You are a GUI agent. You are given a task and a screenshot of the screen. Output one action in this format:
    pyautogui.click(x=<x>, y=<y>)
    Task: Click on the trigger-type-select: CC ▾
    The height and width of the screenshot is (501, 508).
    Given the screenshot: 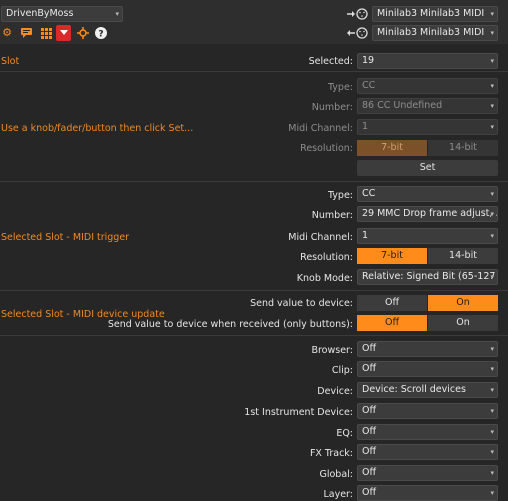 What is the action you would take?
    pyautogui.click(x=427, y=194)
    